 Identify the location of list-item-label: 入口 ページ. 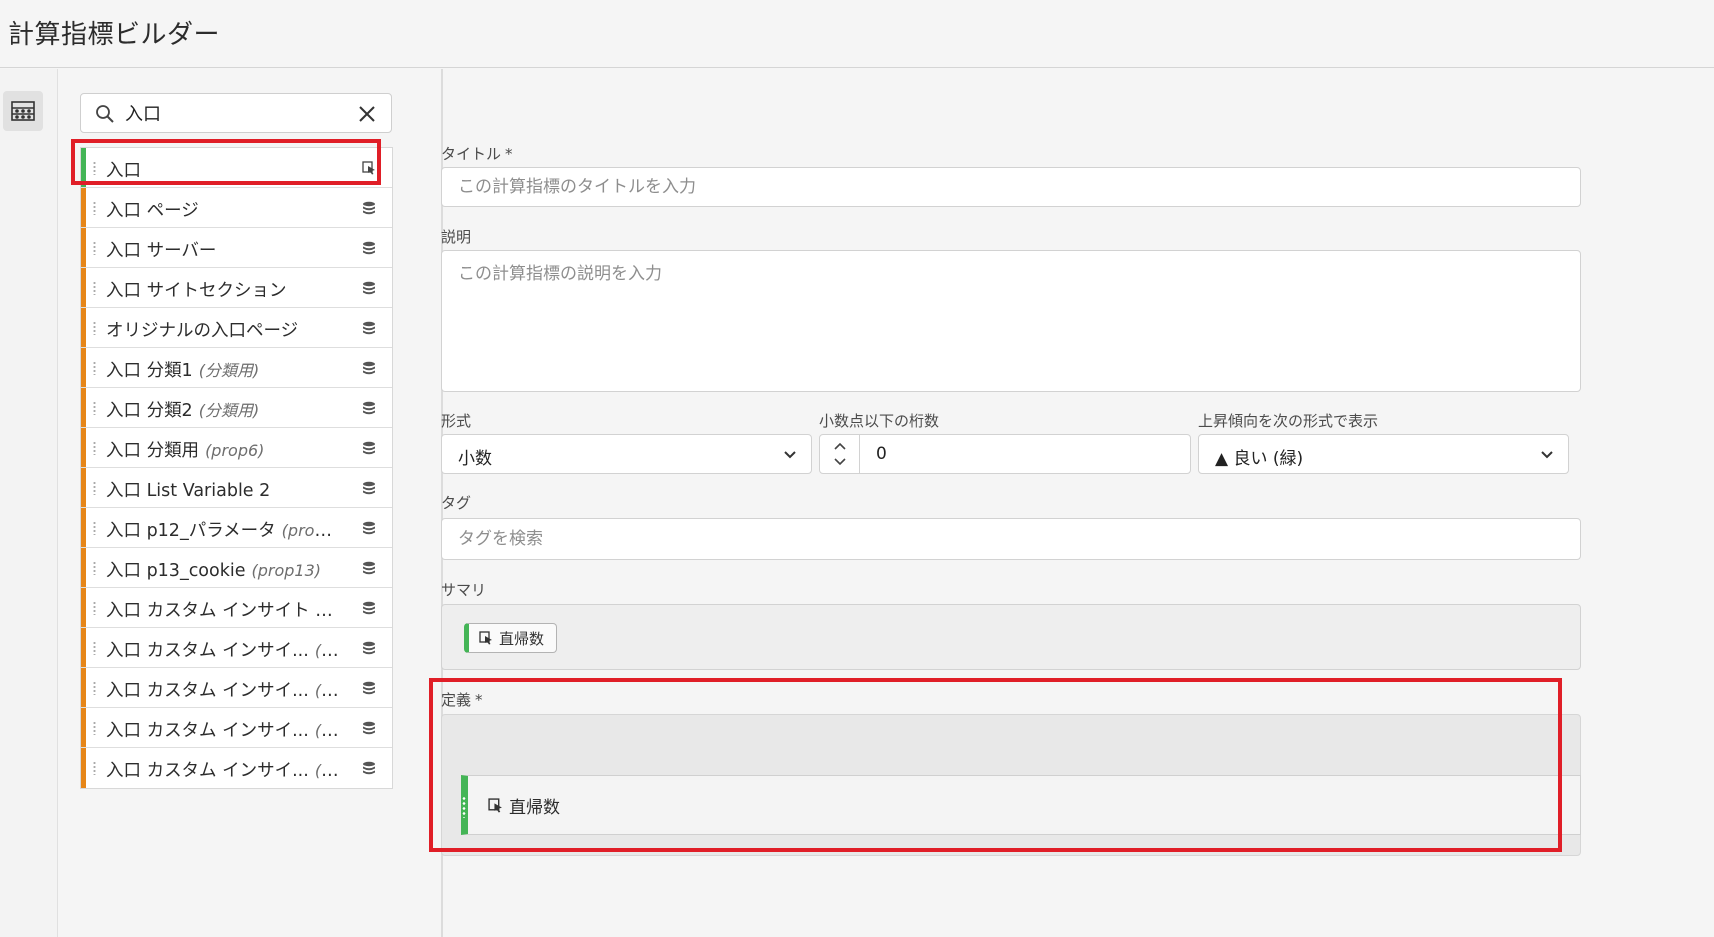
(152, 211).